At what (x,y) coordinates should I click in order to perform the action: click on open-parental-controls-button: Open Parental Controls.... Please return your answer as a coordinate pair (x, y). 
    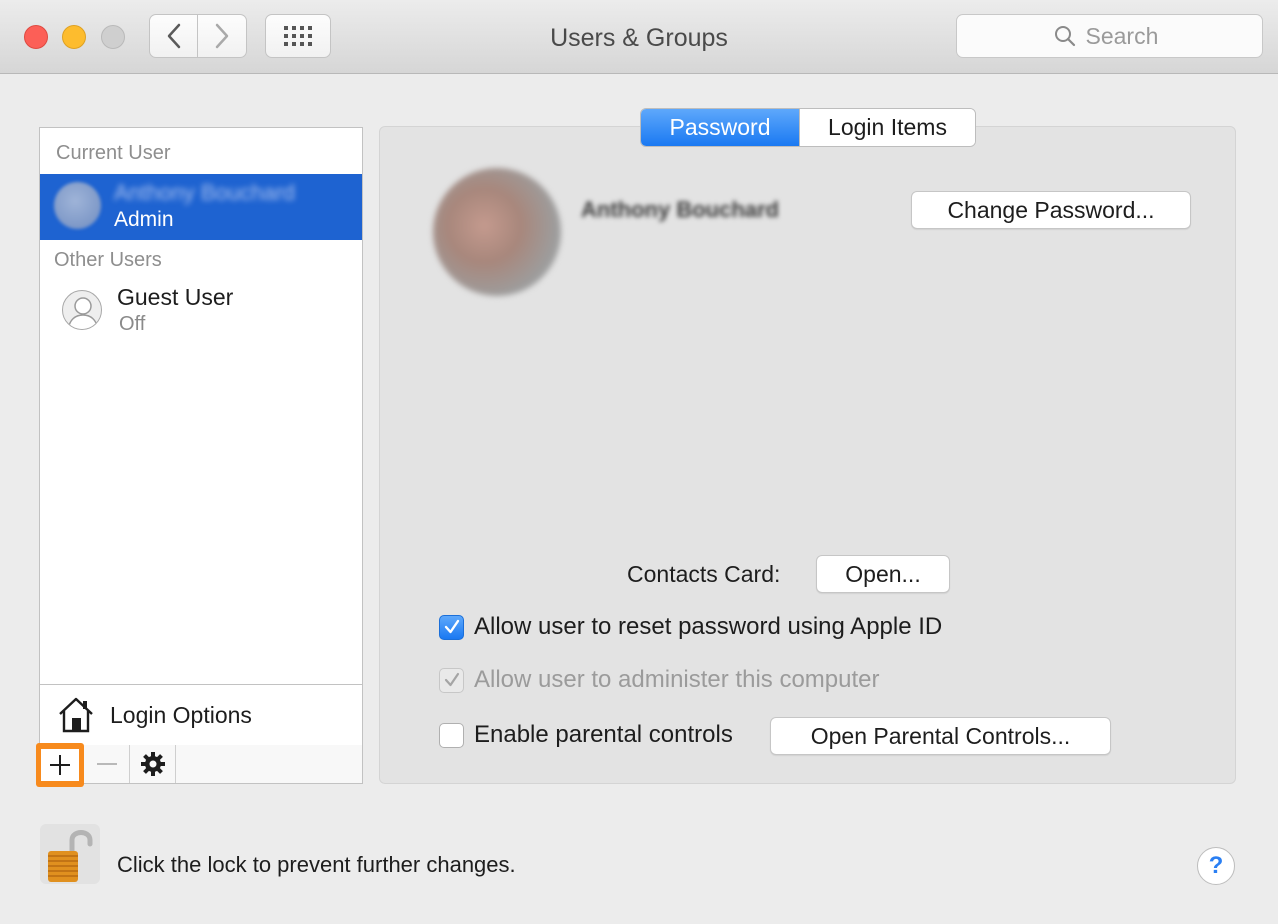
    Looking at the image, I should click on (940, 736).